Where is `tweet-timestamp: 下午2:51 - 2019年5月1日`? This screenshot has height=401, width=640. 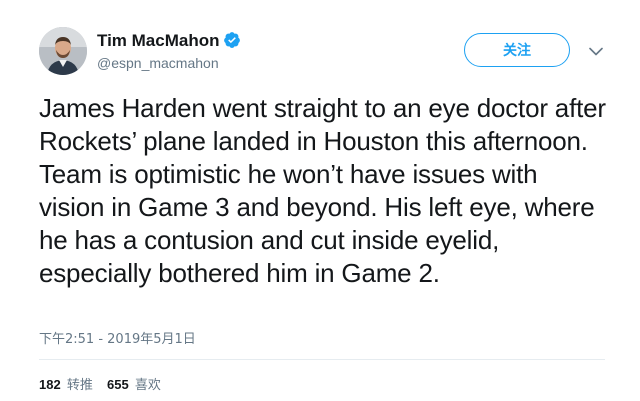 tweet-timestamp: 下午2:51 - 2019年5月1日 is located at coordinates (117, 339).